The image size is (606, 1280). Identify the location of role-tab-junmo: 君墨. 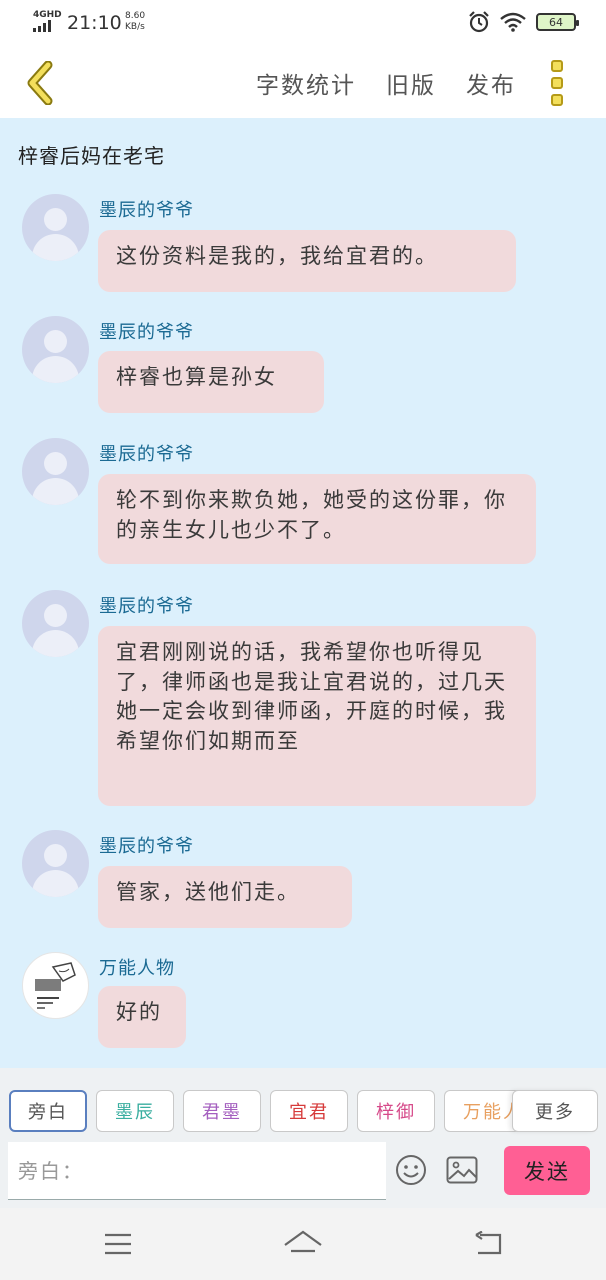
(222, 1111).